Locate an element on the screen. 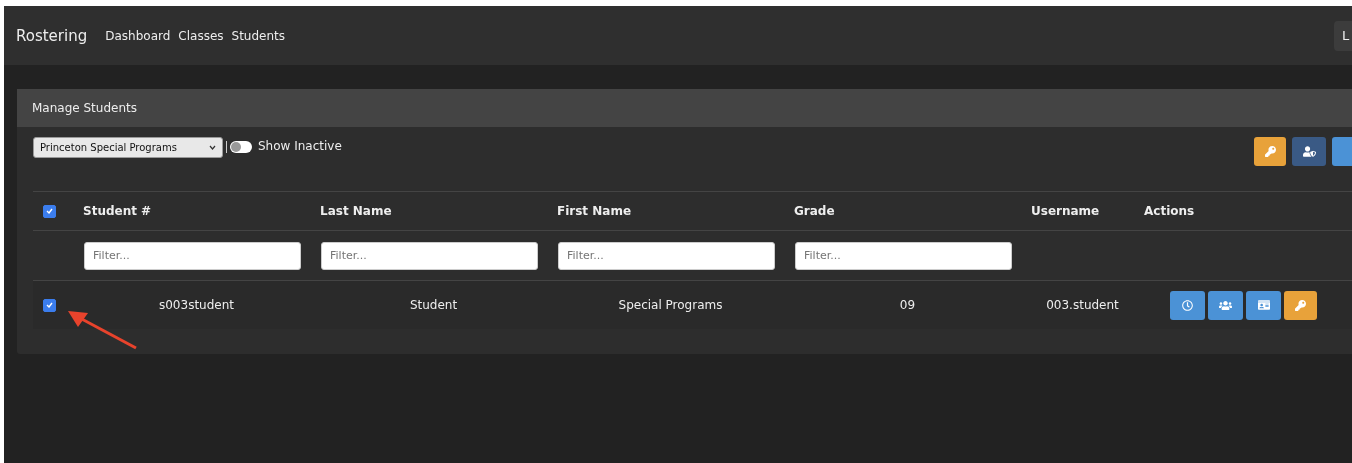  toggle-label: Show Inactive is located at coordinates (300, 146).